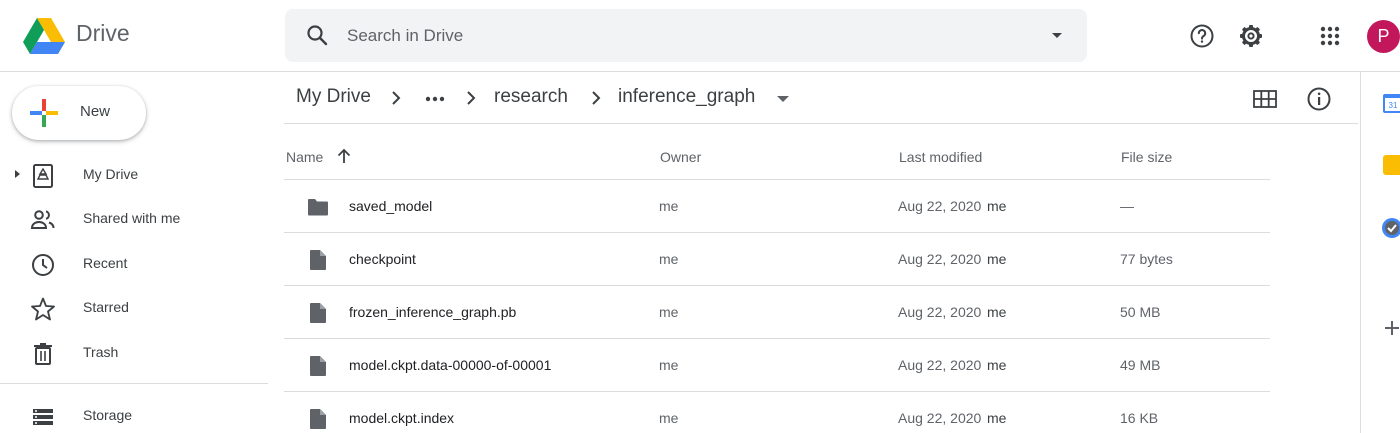 Image resolution: width=1400 pixels, height=433 pixels. What do you see at coordinates (95, 111) in the screenshot?
I see `new-button-label: New` at bounding box center [95, 111].